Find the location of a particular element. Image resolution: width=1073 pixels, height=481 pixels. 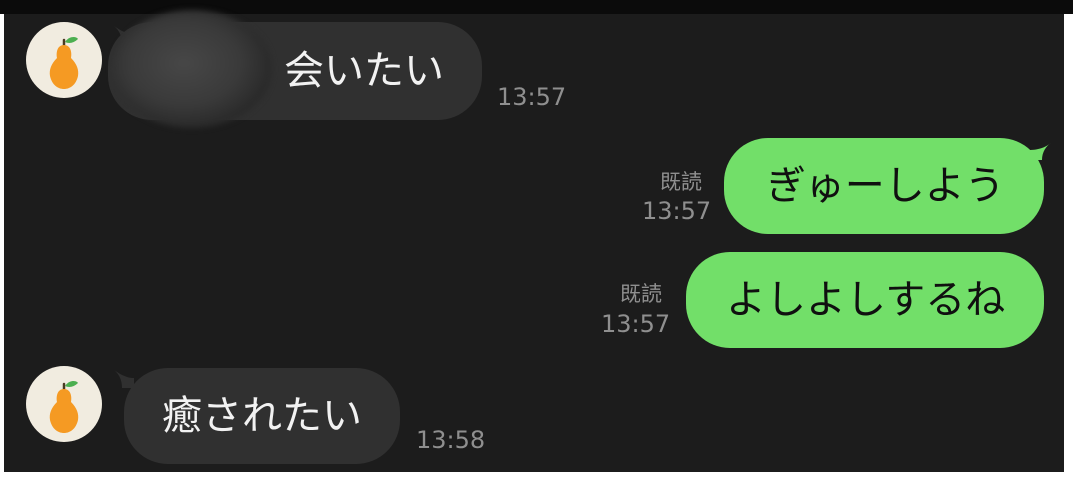

message-bubble-outgoing: ぎゅーしよう is located at coordinates (884, 186).